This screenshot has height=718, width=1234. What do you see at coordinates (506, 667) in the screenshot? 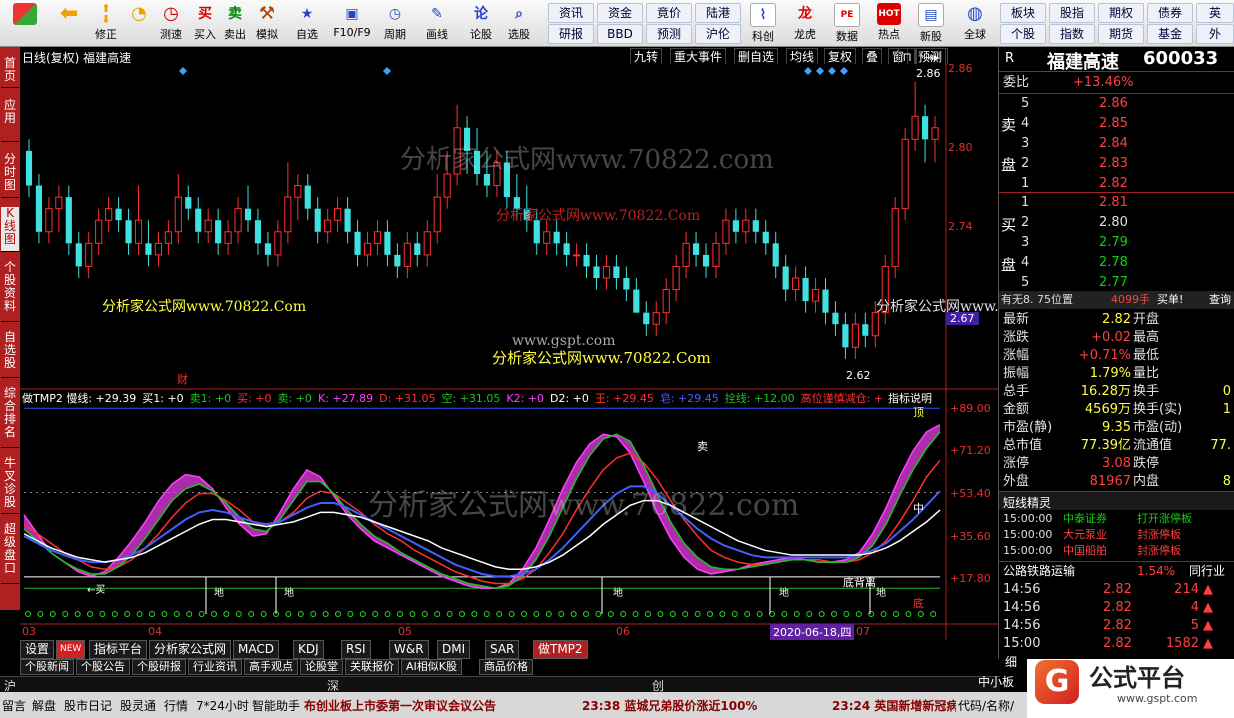
I see `info-tab: 商品价格` at bounding box center [506, 667].